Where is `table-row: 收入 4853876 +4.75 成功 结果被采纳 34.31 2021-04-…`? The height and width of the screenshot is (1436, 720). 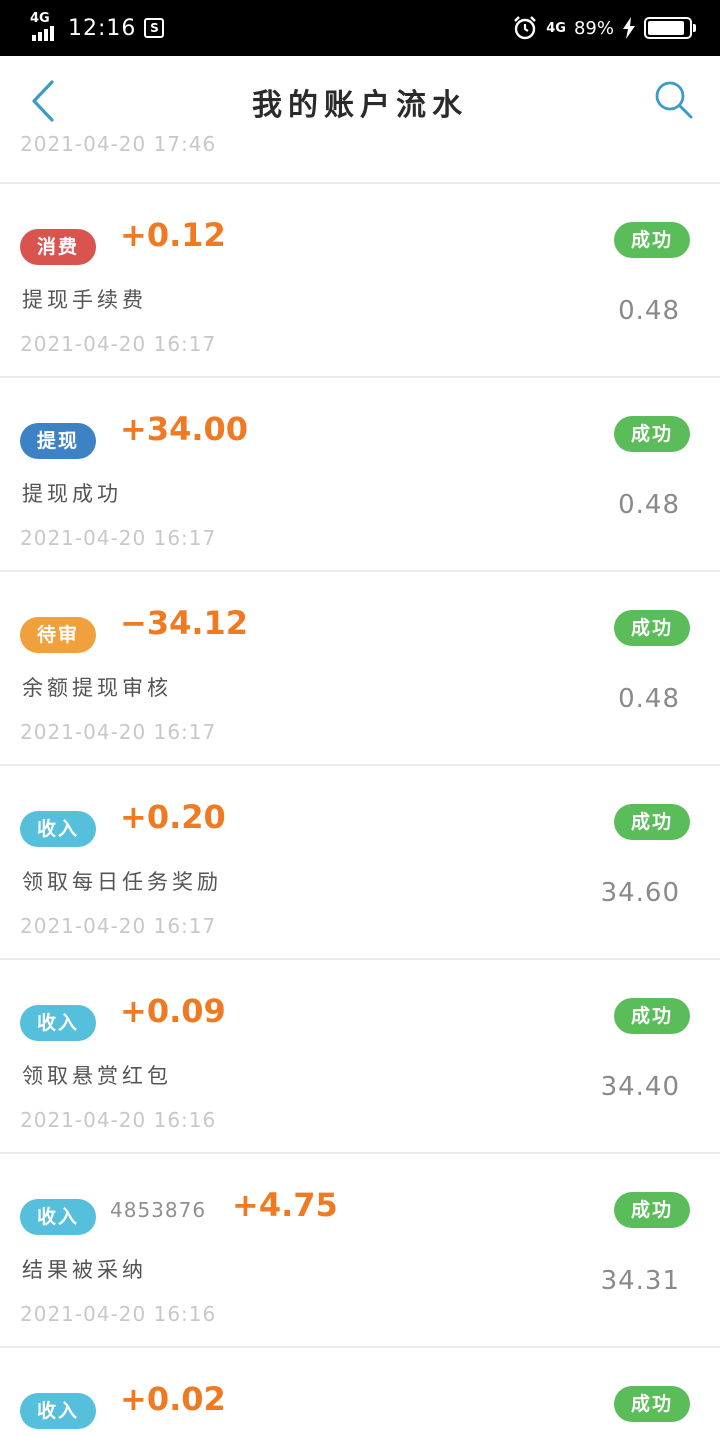 table-row: 收入 4853876 +4.75 成功 结果被采纳 34.31 2021-04-… is located at coordinates (360, 1250).